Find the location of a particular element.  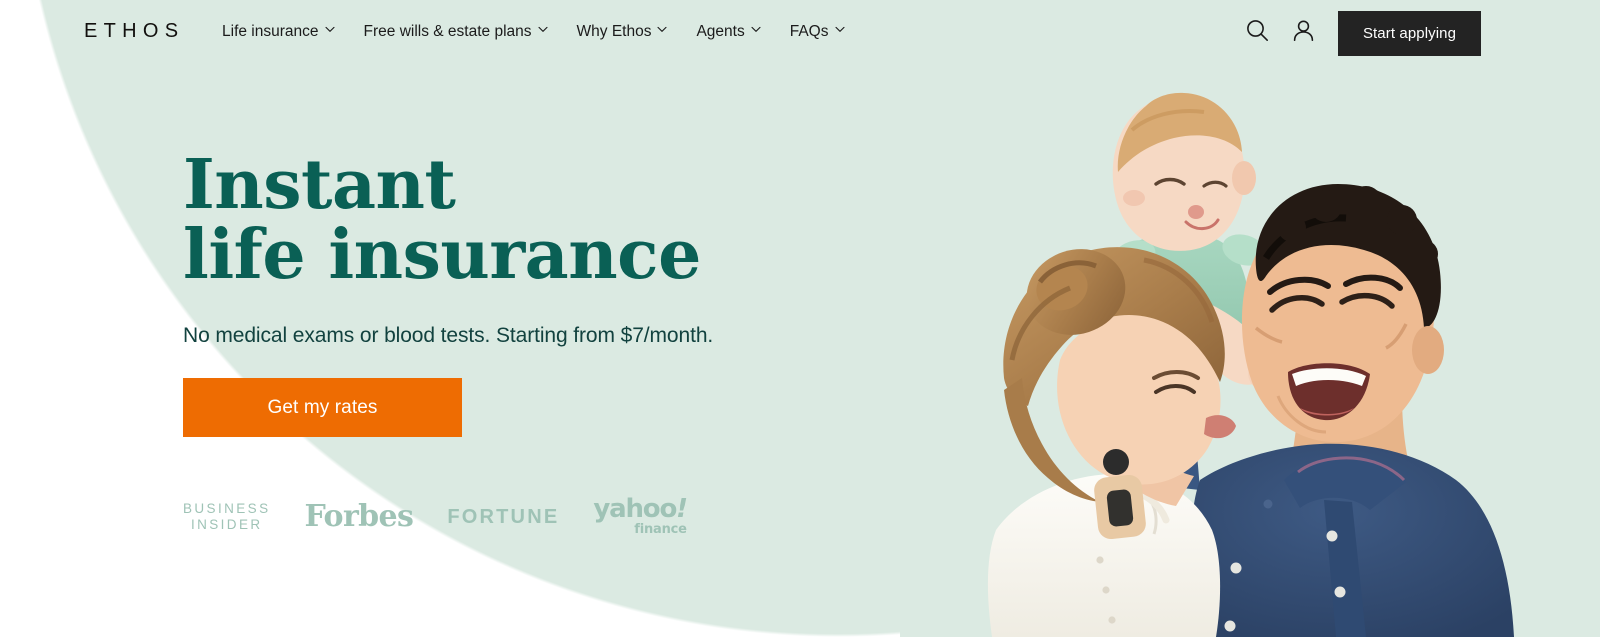

nav-item-why-ethos: Why Ethos is located at coordinates (622, 32).